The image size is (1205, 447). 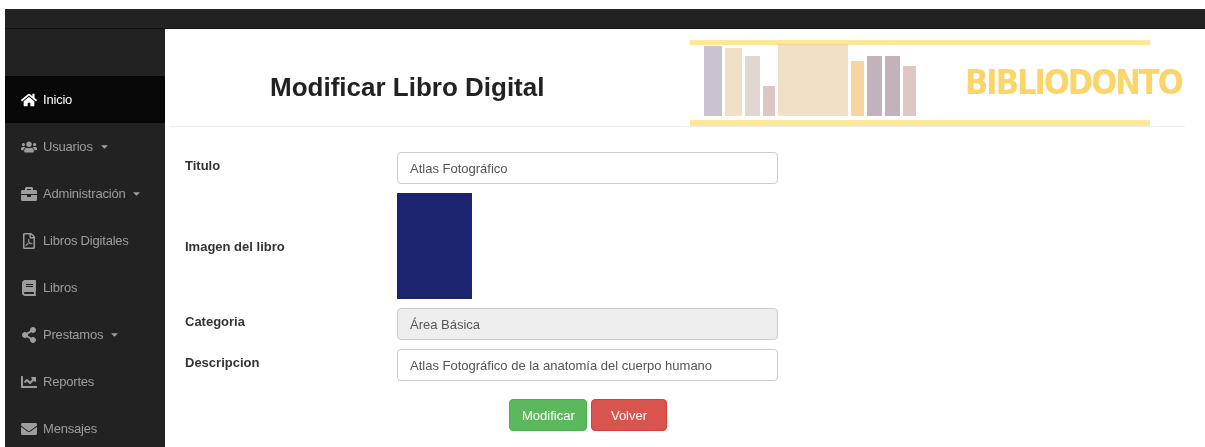 What do you see at coordinates (29, 287) in the screenshot?
I see `book-icon` at bounding box center [29, 287].